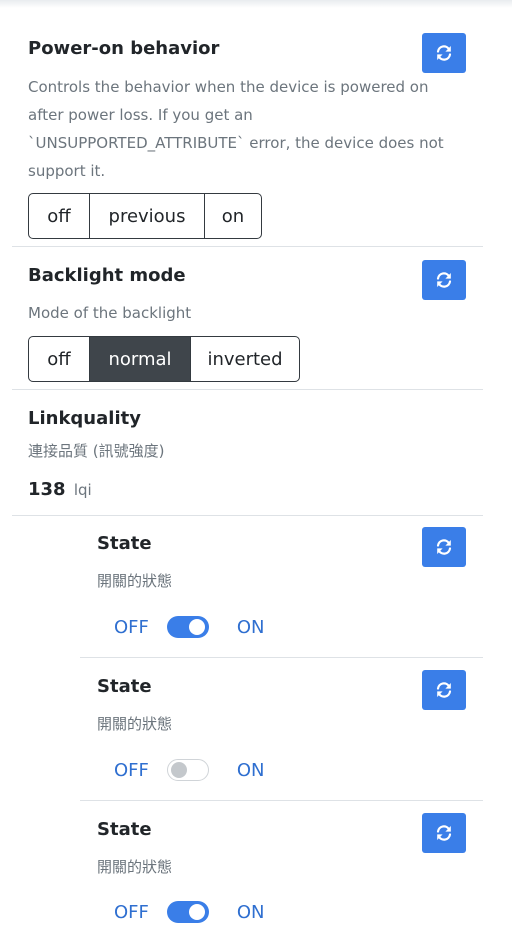  I want to click on power-on-title: Power-on behavior, so click(124, 48).